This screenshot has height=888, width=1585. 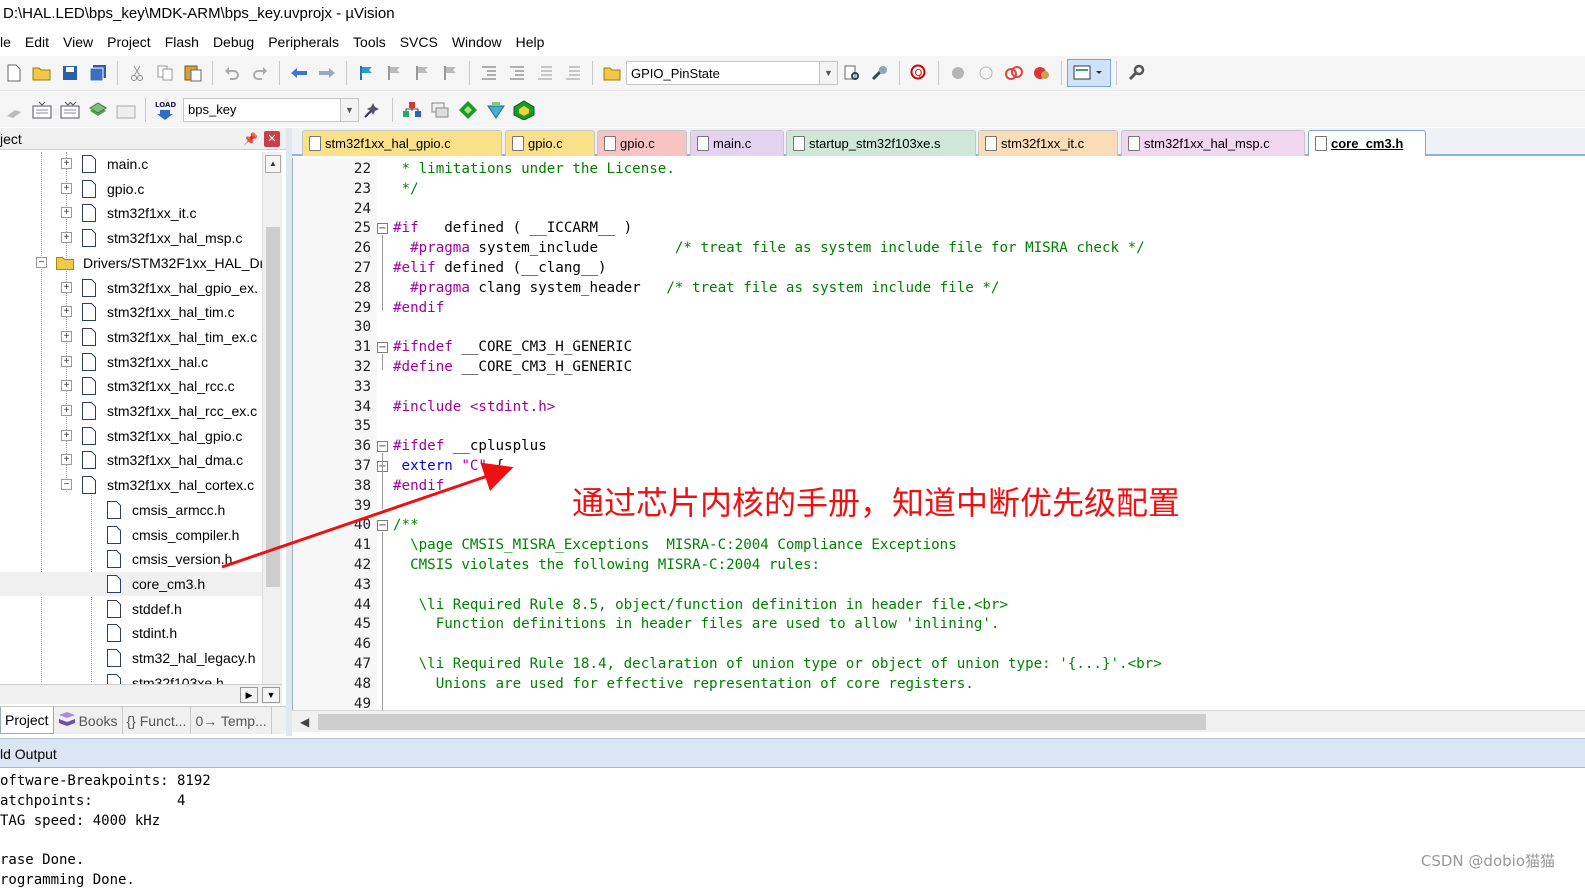 I want to click on tree-file: stdint.h, so click(x=131, y=633).